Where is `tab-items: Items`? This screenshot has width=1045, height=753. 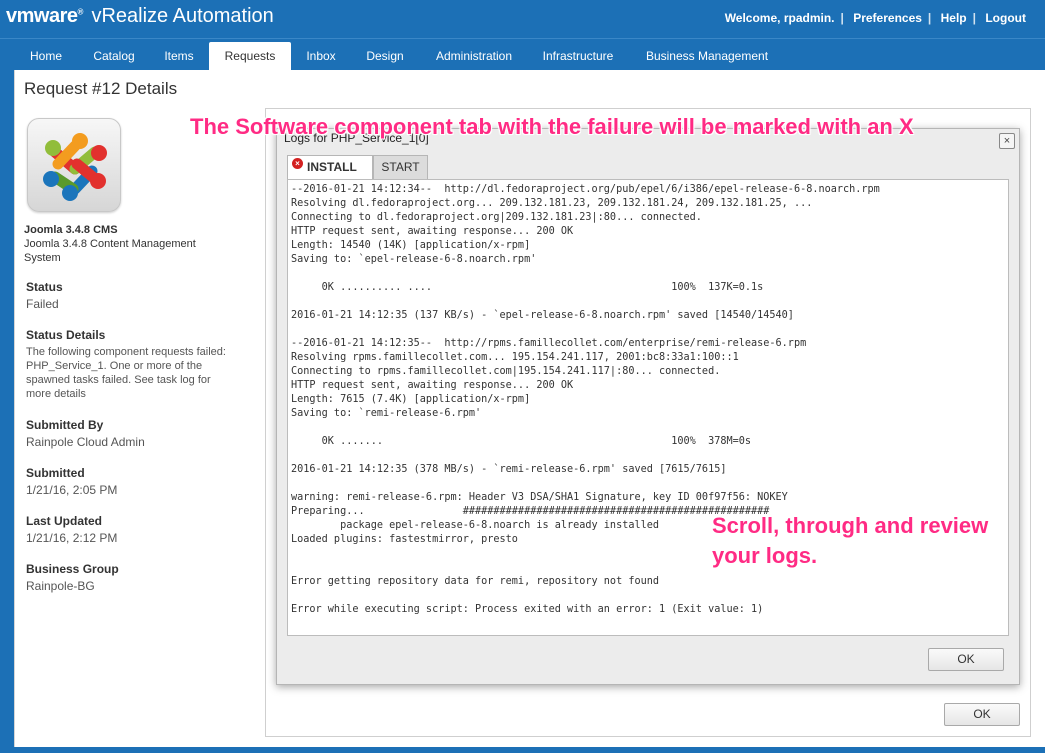
tab-items: Items is located at coordinates (179, 56).